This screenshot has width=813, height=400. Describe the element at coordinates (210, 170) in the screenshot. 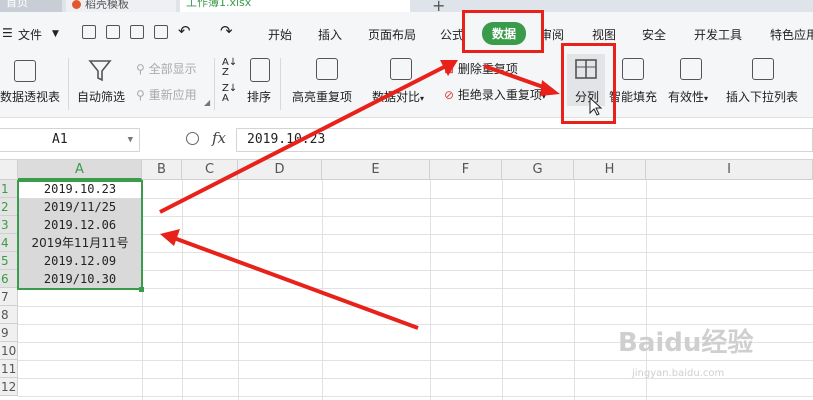

I see `column-header-c: C` at that location.